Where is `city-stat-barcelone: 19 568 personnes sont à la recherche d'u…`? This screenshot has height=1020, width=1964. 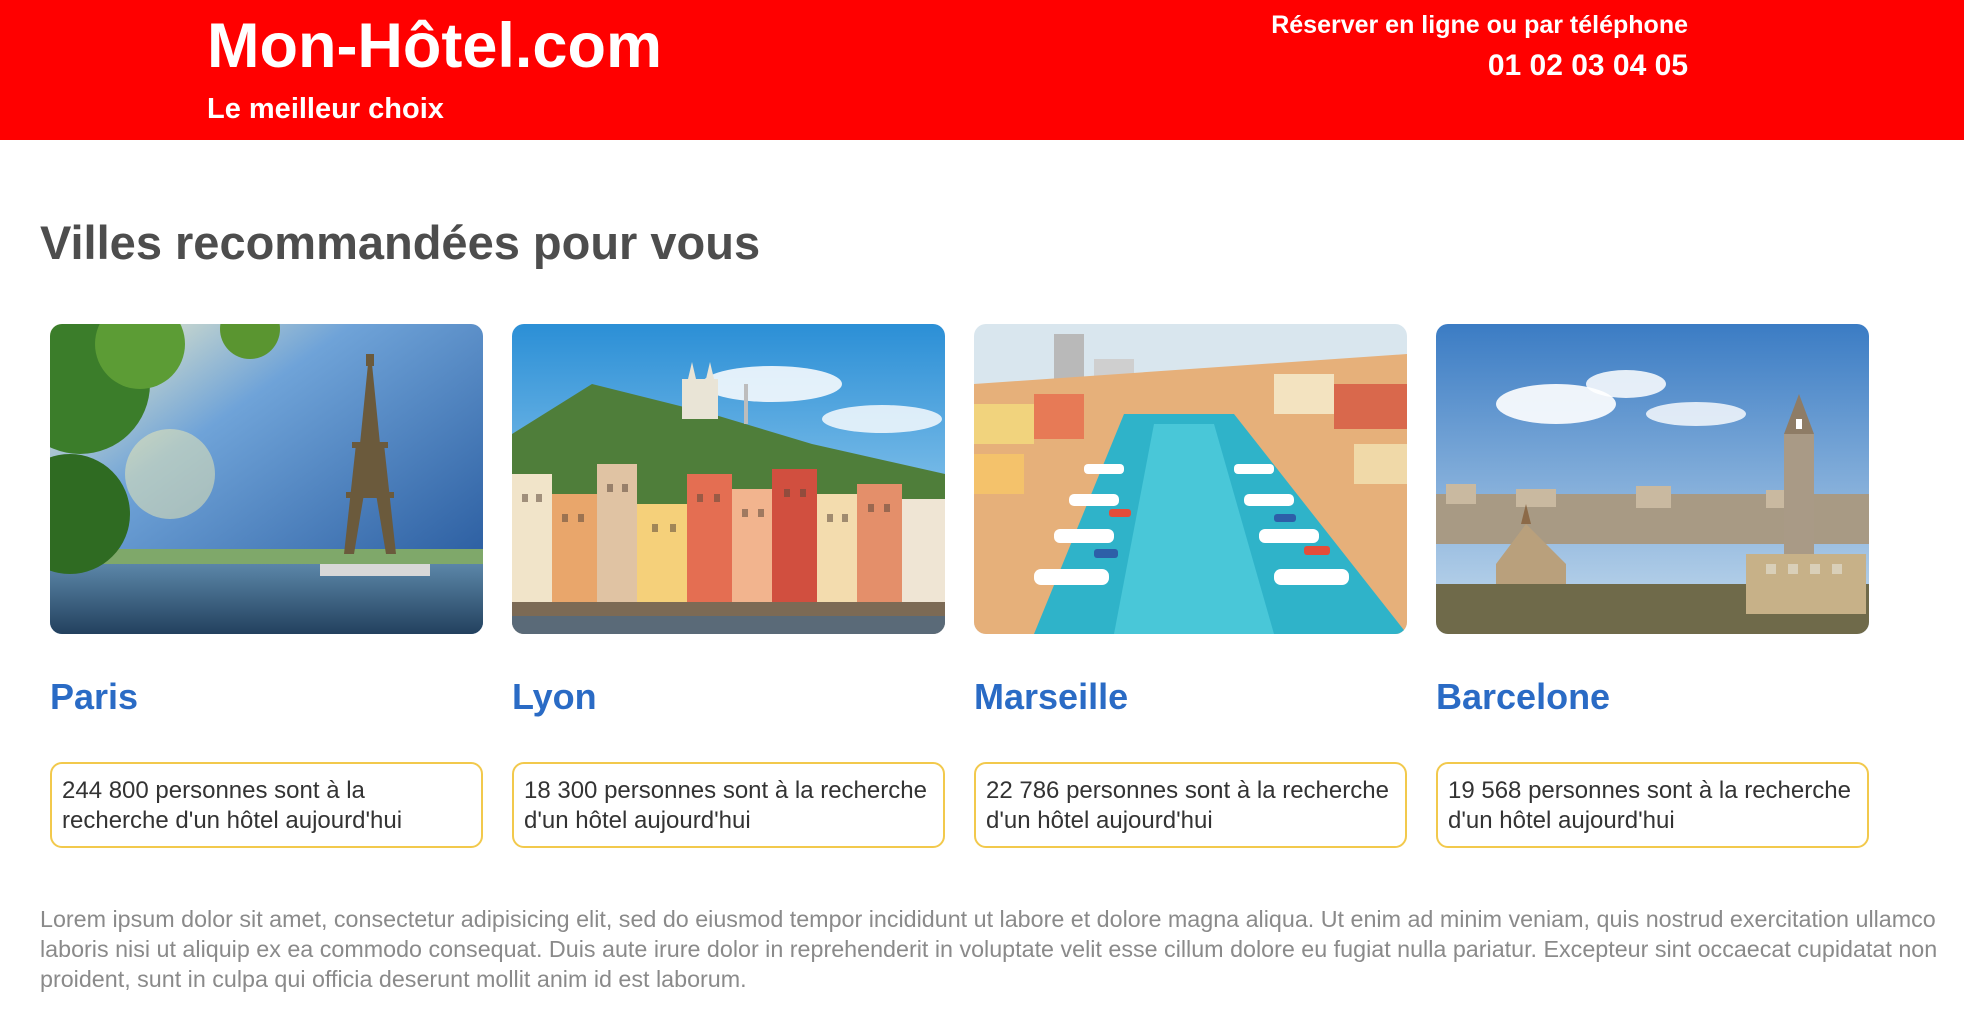
city-stat-barcelone: 19 568 personnes sont à la recherche d'u… is located at coordinates (1652, 805).